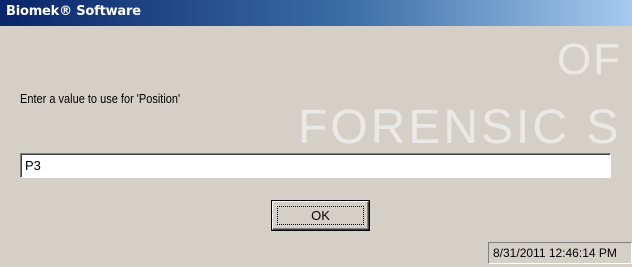  What do you see at coordinates (73, 11) in the screenshot?
I see `window-title: Biomek® Software` at bounding box center [73, 11].